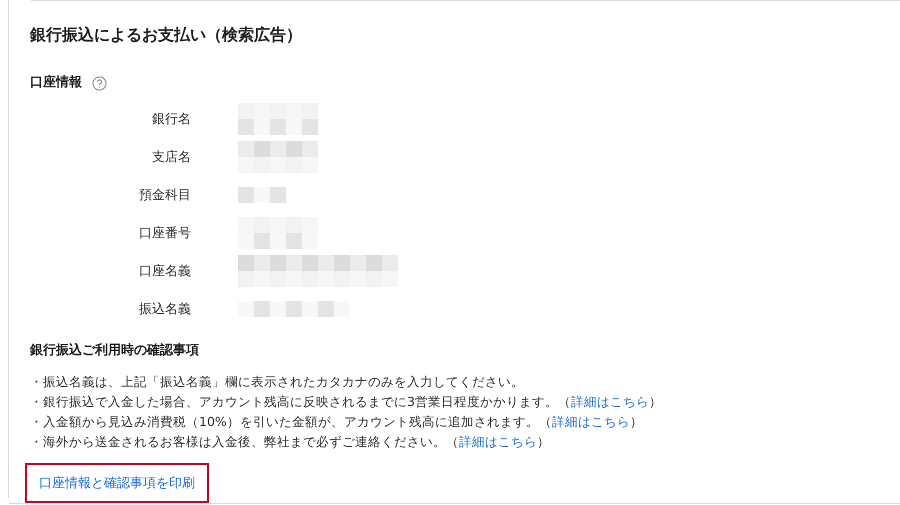 The height and width of the screenshot is (505, 900). I want to click on print-link: 口座情報と確認事項を印刷, so click(117, 483).